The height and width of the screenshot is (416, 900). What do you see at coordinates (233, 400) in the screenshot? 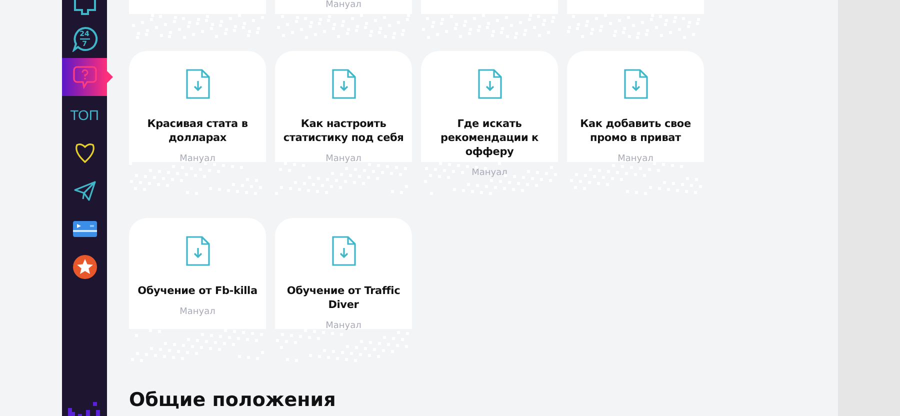
I see `section-heading: Общие положения` at bounding box center [233, 400].